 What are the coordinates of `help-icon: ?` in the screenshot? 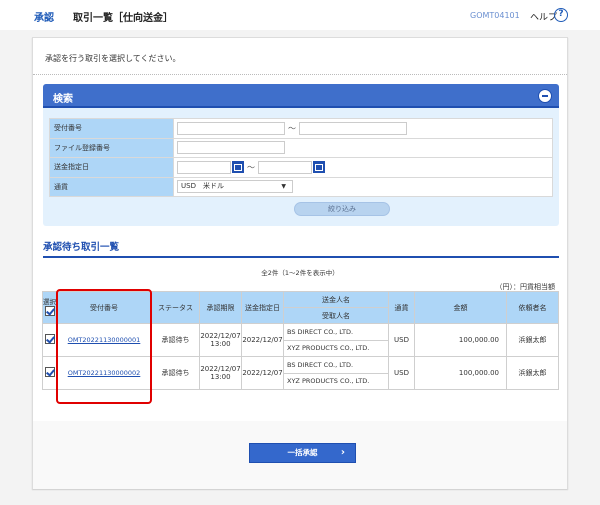 It's located at (561, 15).